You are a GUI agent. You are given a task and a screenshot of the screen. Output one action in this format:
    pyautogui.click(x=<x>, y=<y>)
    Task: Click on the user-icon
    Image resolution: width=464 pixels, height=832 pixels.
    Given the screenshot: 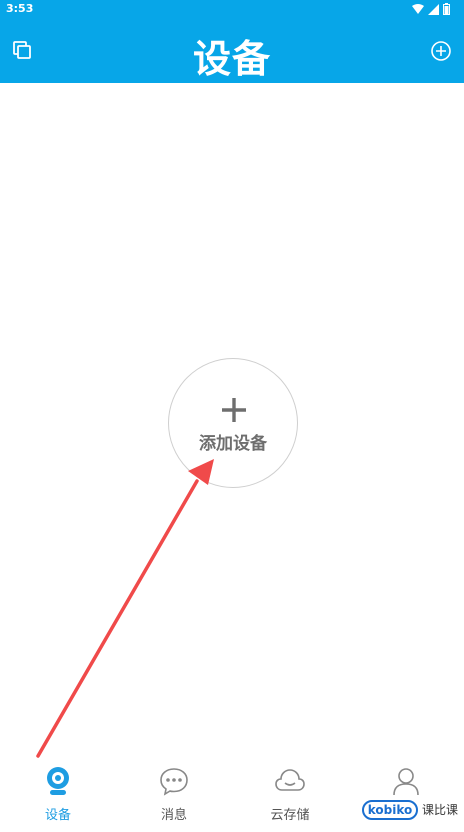 What is the action you would take?
    pyautogui.click(x=406, y=782)
    